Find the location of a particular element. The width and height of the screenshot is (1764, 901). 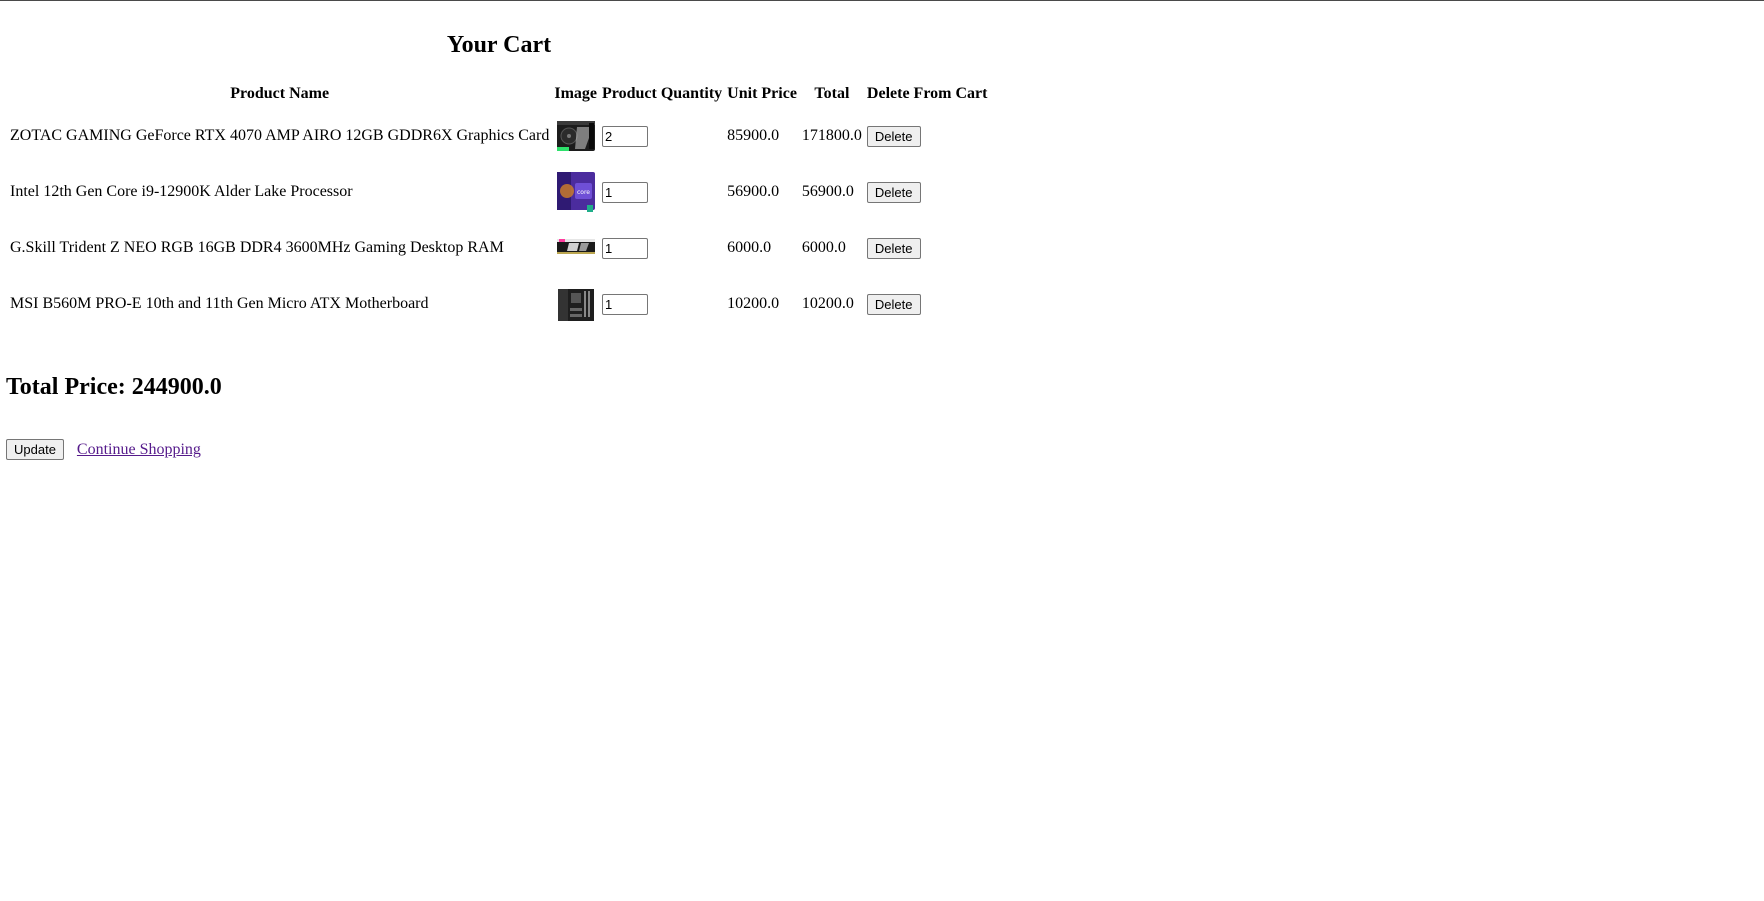

unit-price: 6000.0 is located at coordinates (749, 247).